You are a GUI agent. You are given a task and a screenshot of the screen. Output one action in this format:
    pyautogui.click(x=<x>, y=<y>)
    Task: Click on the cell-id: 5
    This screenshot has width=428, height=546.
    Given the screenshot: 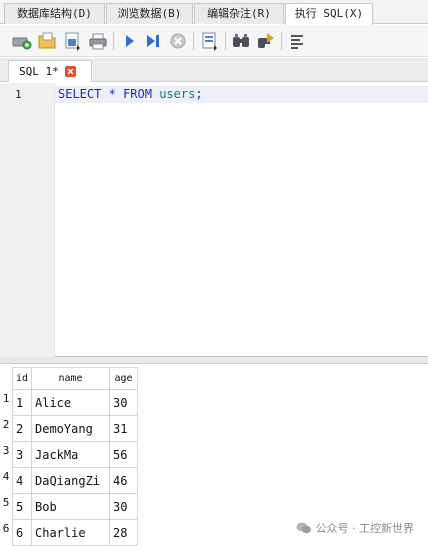 What is the action you would take?
    pyautogui.click(x=22, y=506)
    